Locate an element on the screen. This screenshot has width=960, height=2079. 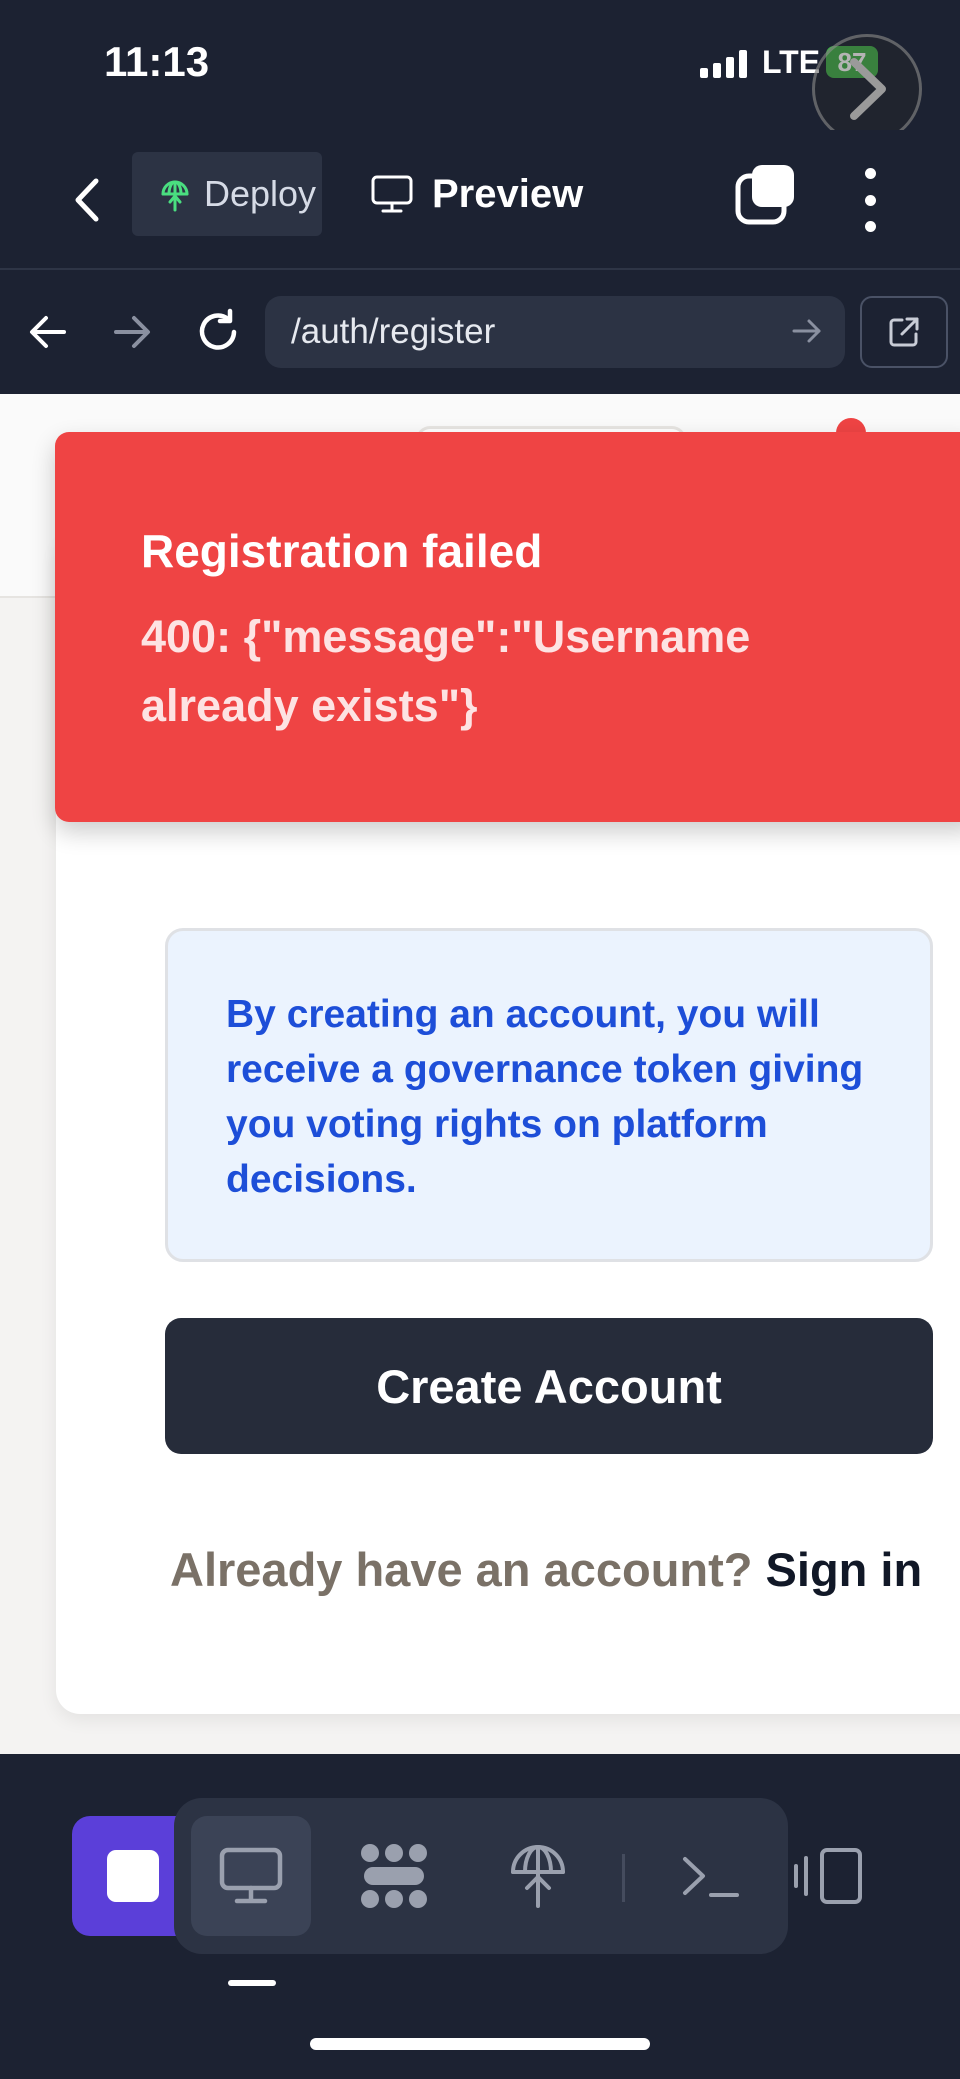
windows-button is located at coordinates (765, 195).